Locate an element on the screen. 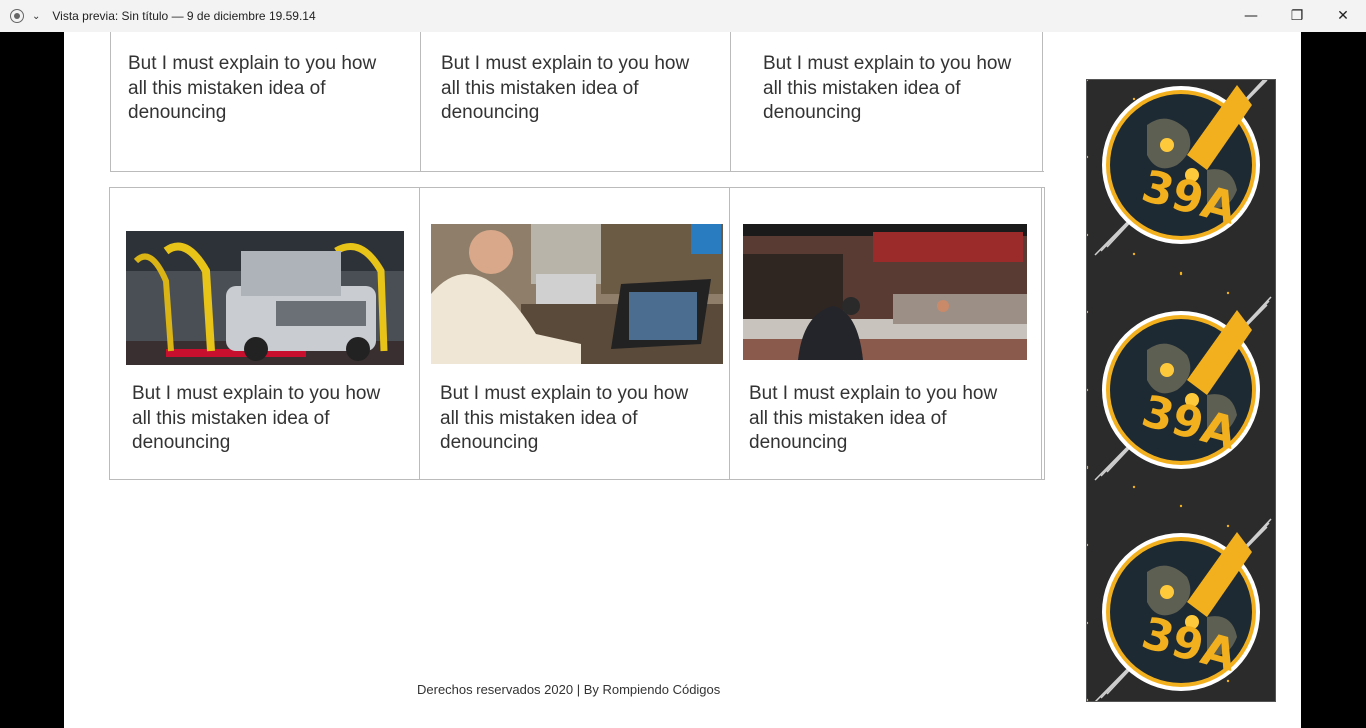 This screenshot has width=1366, height=728. butcher-shop-image is located at coordinates (885, 292).